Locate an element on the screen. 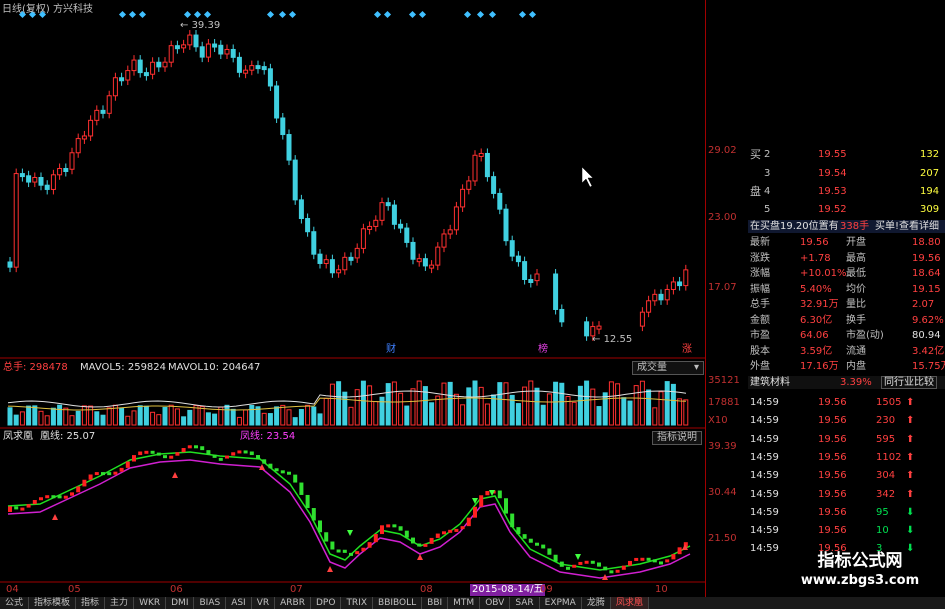 This screenshot has width=945, height=609. indicator-line2: 凤线: 23.54 is located at coordinates (268, 436).